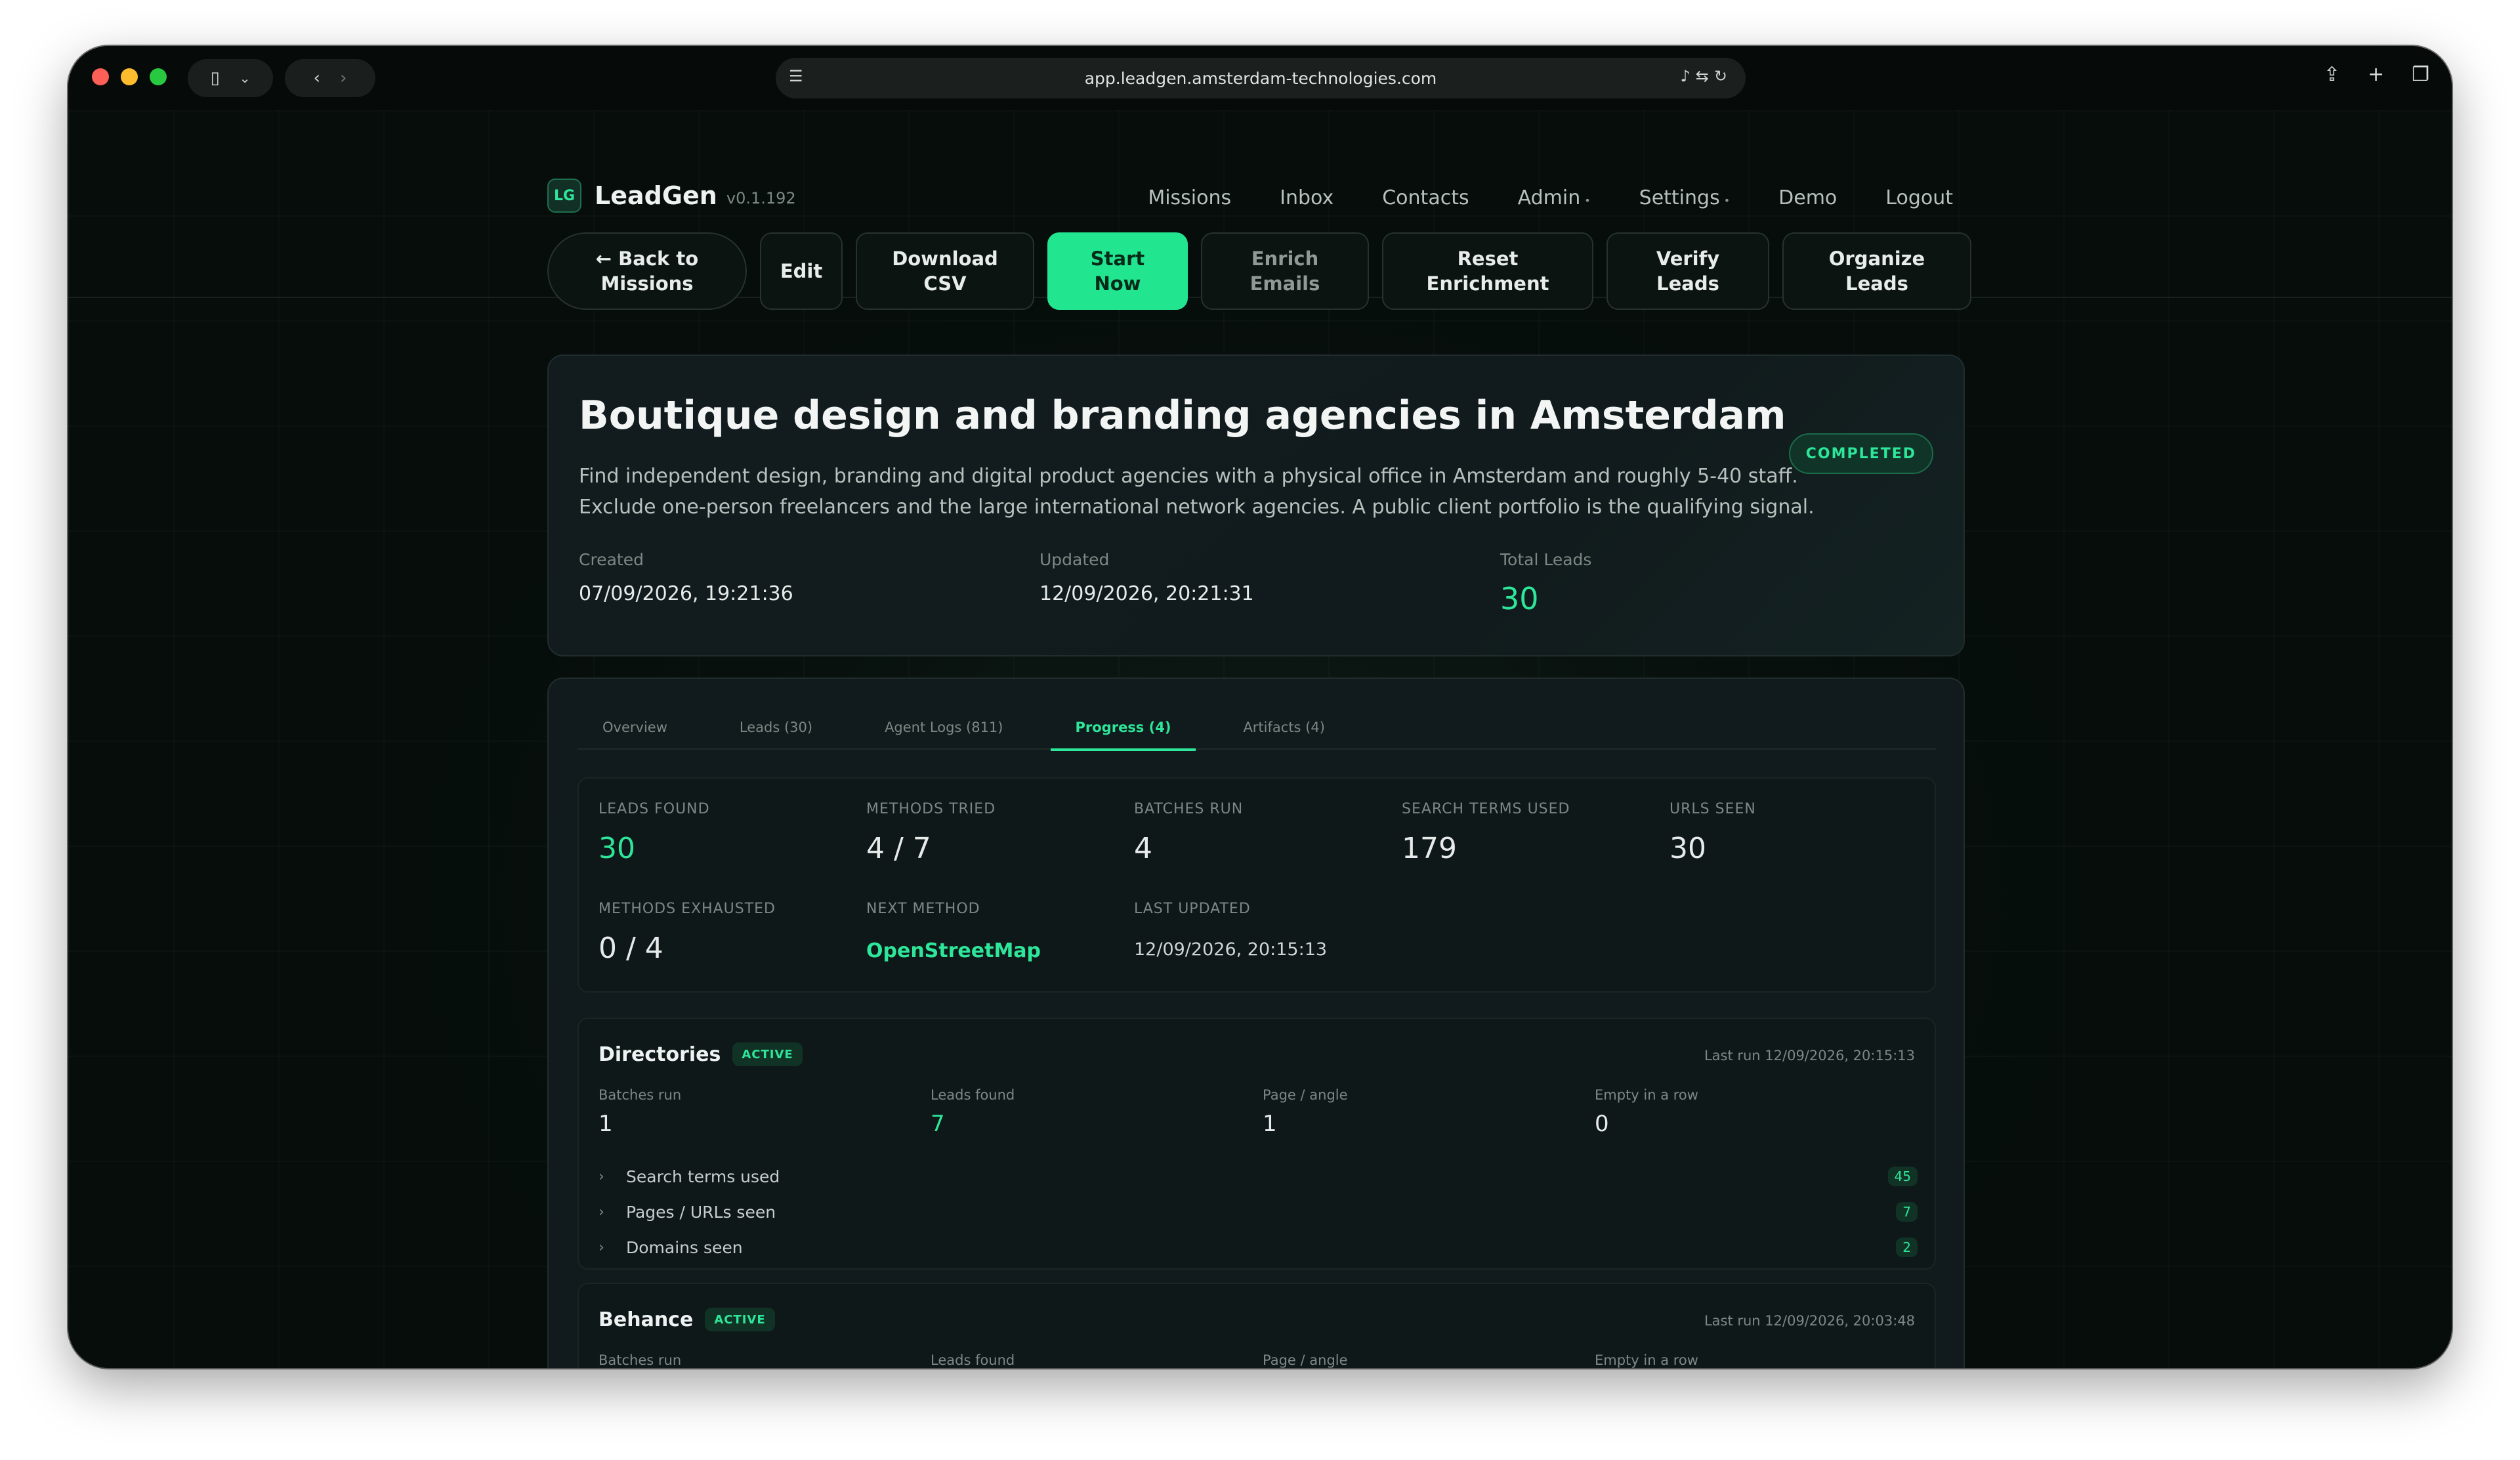 Image resolution: width=2520 pixels, height=1460 pixels. What do you see at coordinates (343, 78) in the screenshot?
I see `forward-arrow-icon: ›` at bounding box center [343, 78].